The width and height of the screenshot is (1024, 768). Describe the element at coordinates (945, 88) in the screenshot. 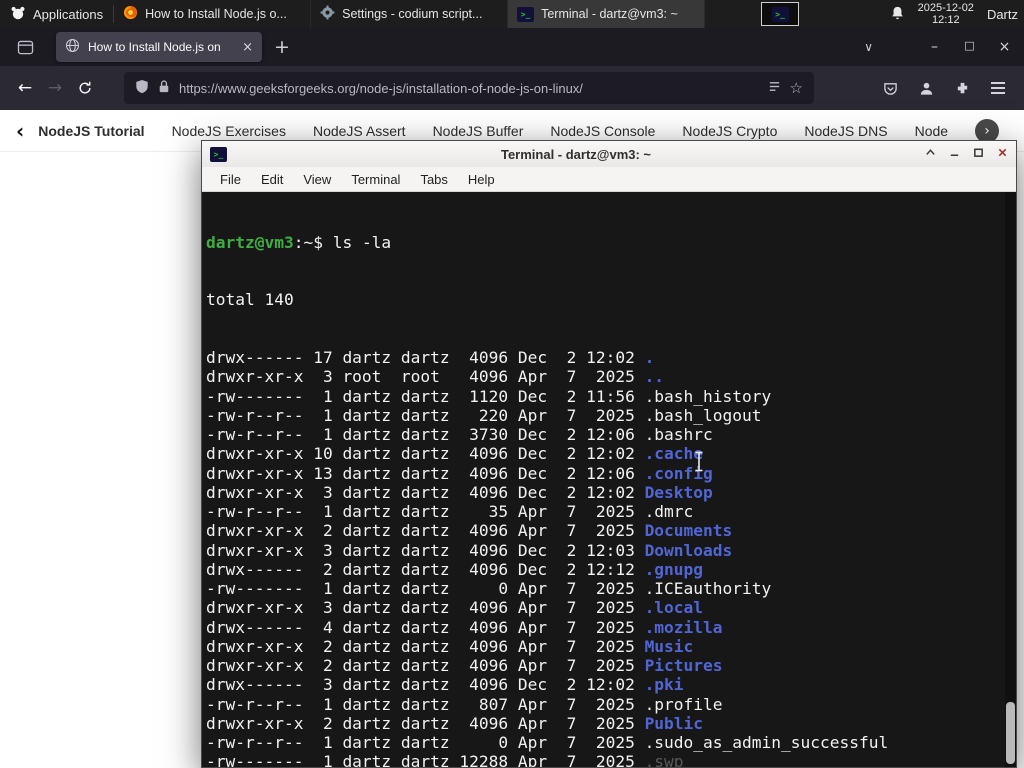

I see `toolbar-right-icons` at that location.